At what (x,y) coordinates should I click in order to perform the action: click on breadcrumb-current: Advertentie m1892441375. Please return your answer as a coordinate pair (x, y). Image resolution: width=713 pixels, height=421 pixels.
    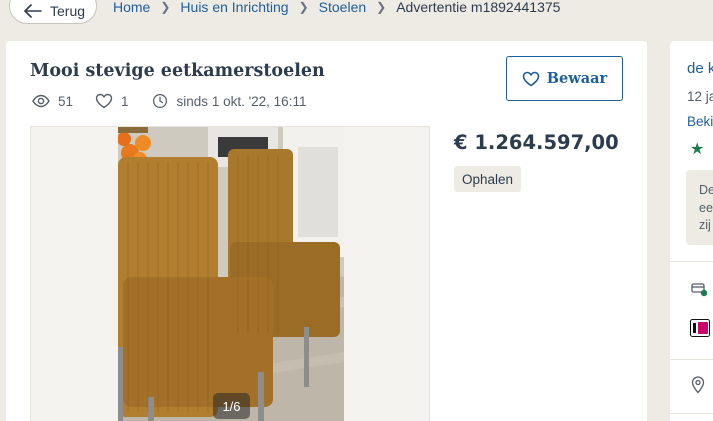
    Looking at the image, I should click on (478, 7).